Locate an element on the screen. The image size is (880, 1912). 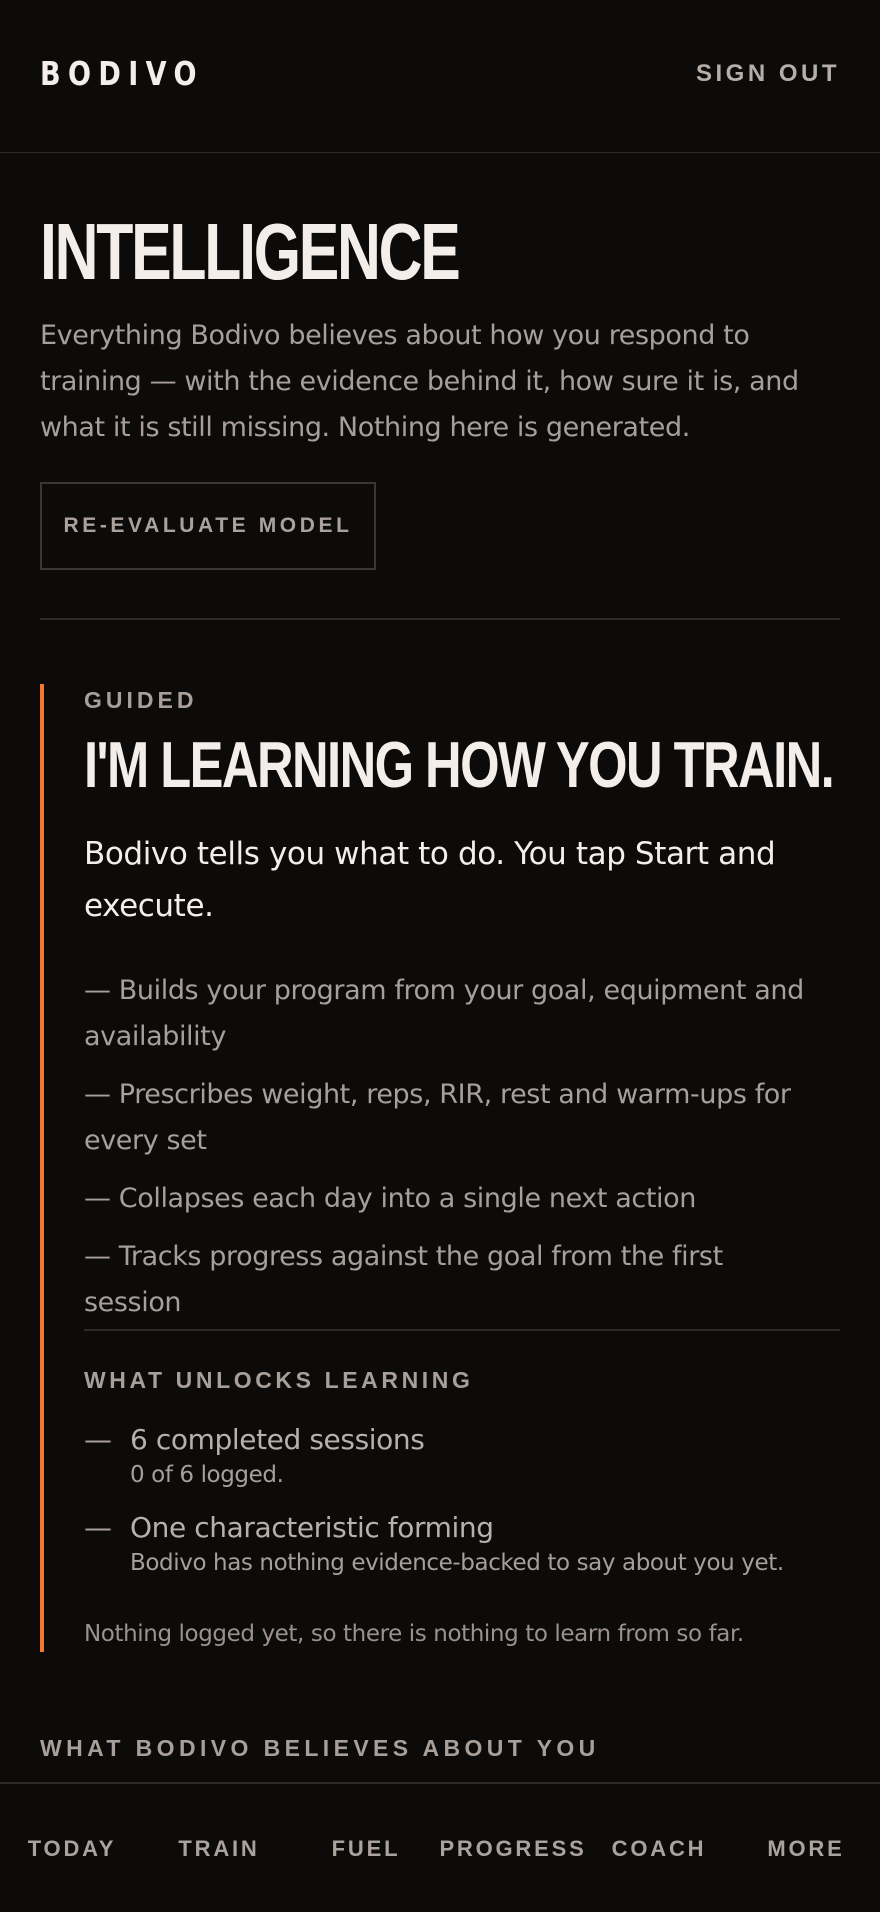
sign-out-link: SIGN OUT is located at coordinates (768, 74).